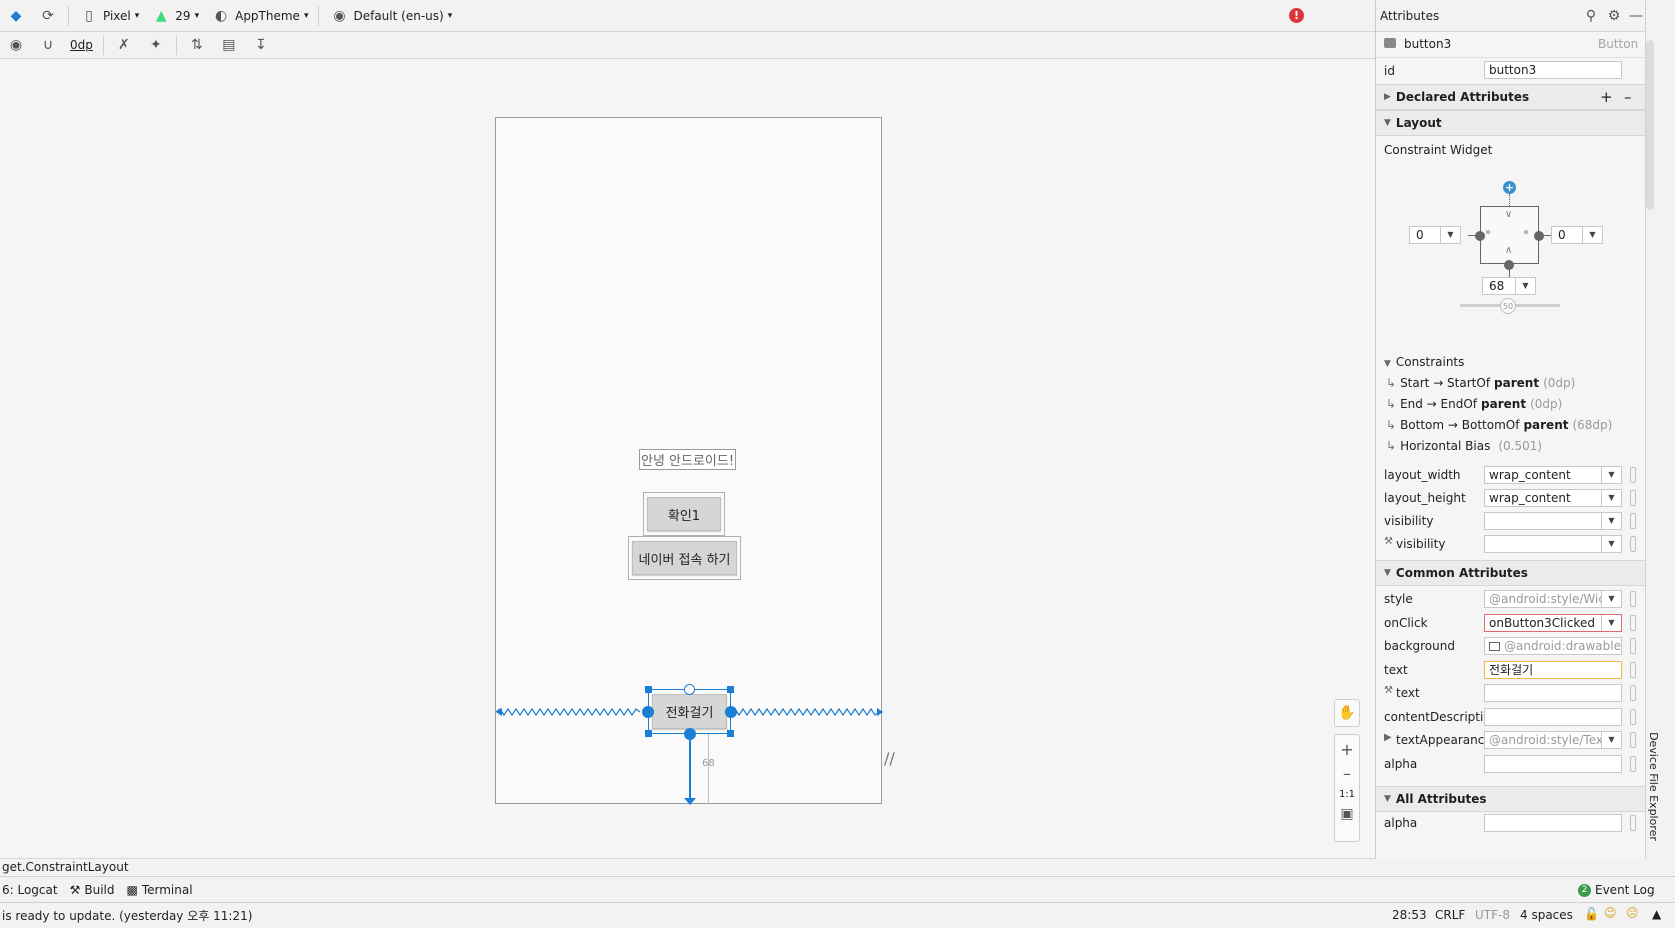 The width and height of the screenshot is (1675, 928). What do you see at coordinates (1511, 97) in the screenshot?
I see `declared-attributes-header: ▶ Declared Attributes + –` at bounding box center [1511, 97].